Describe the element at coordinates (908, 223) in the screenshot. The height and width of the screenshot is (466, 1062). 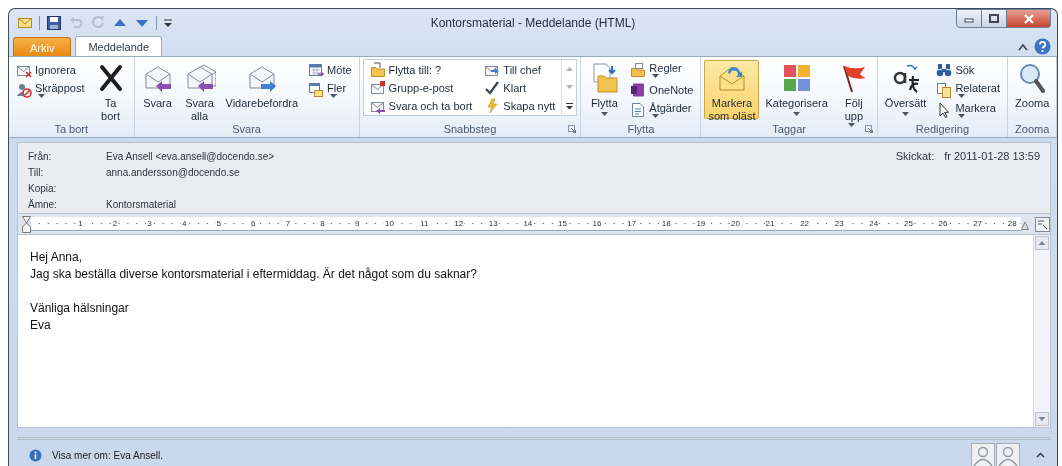
I see `ruler-number: 25` at that location.